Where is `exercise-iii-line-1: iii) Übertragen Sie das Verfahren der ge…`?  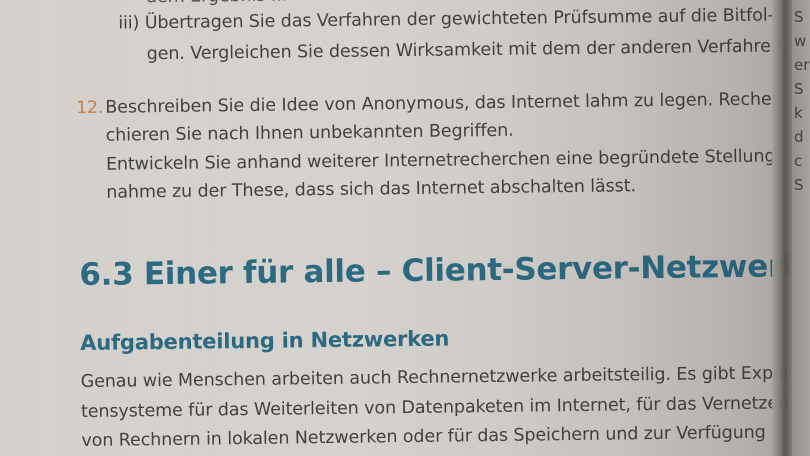 exercise-iii-line-1: iii) Übertragen Sie das Verfahren der ge… is located at coordinates (446, 19).